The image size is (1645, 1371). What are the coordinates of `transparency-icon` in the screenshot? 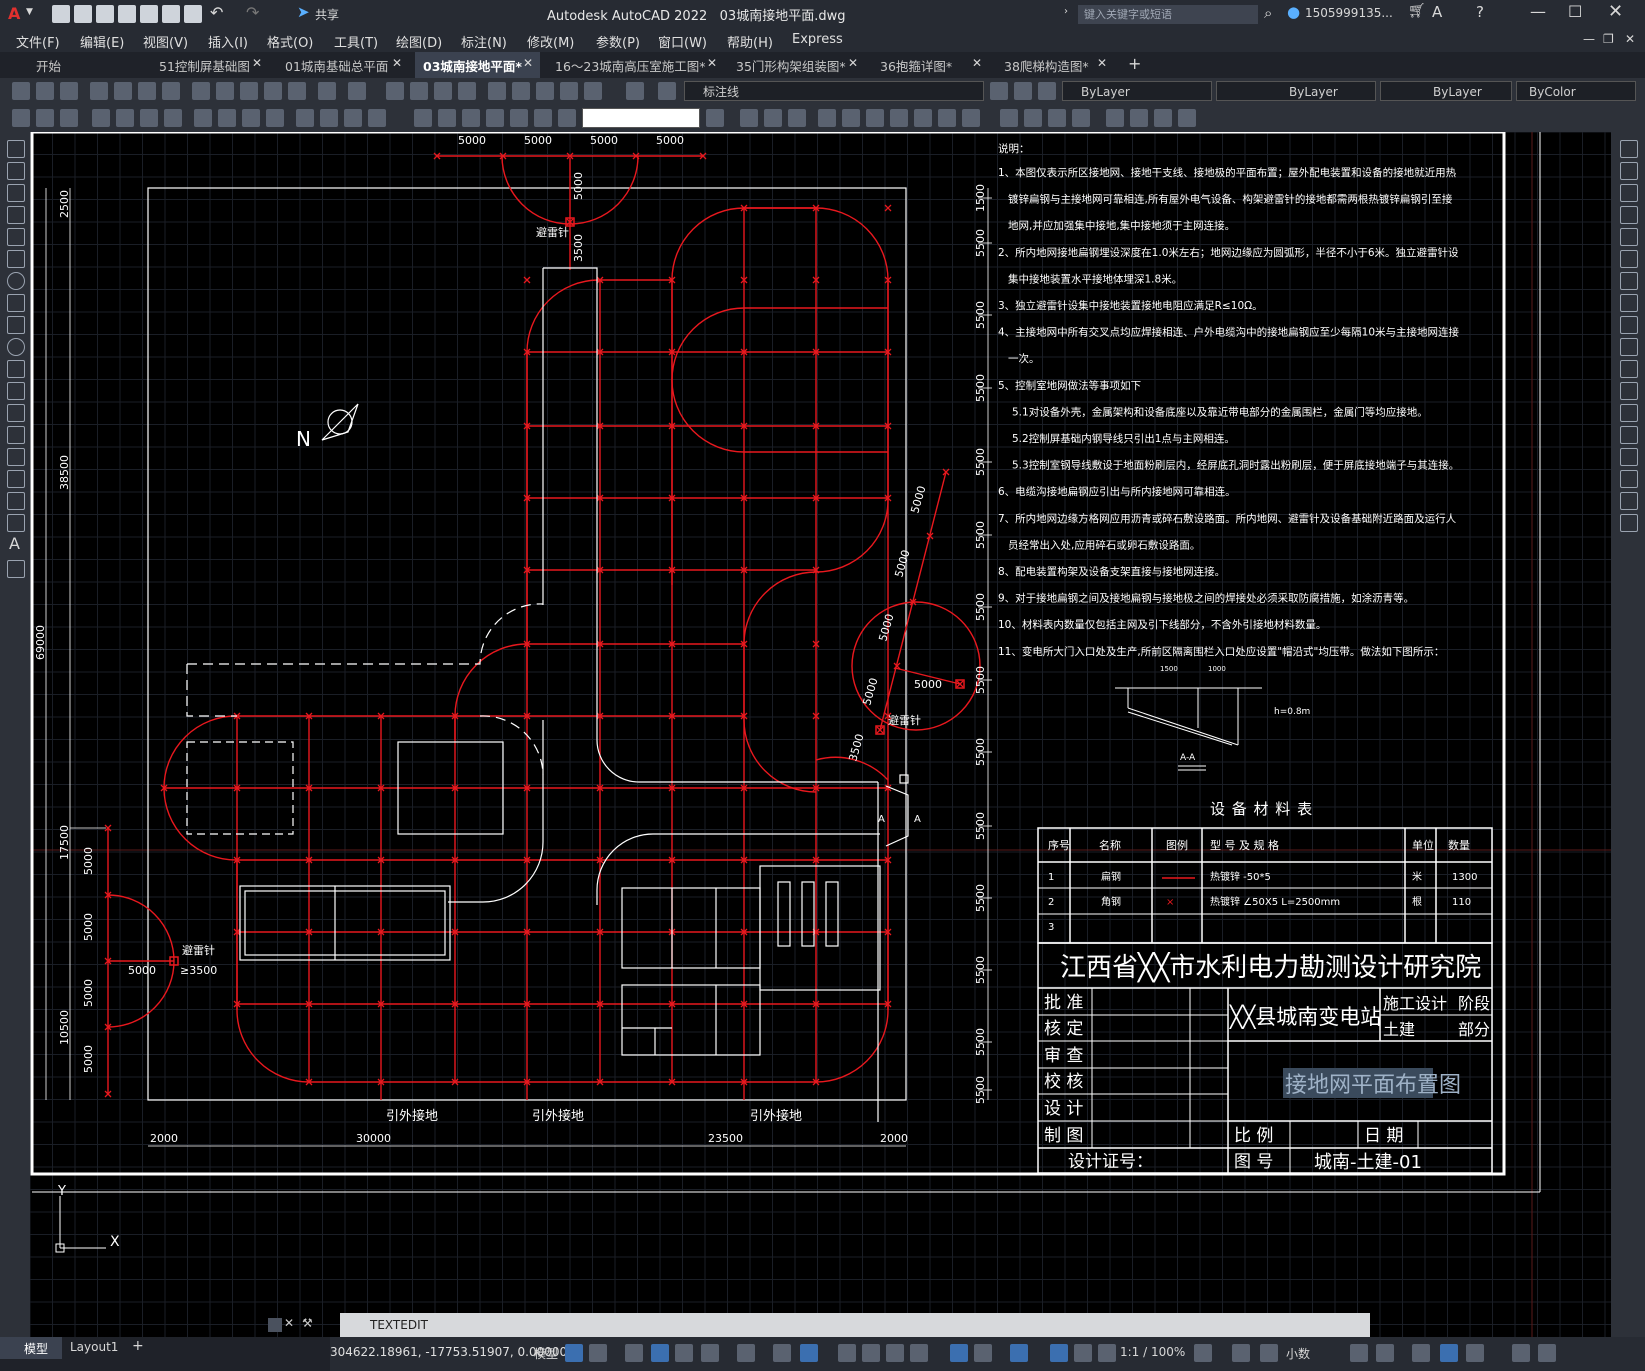 It's located at (871, 1353).